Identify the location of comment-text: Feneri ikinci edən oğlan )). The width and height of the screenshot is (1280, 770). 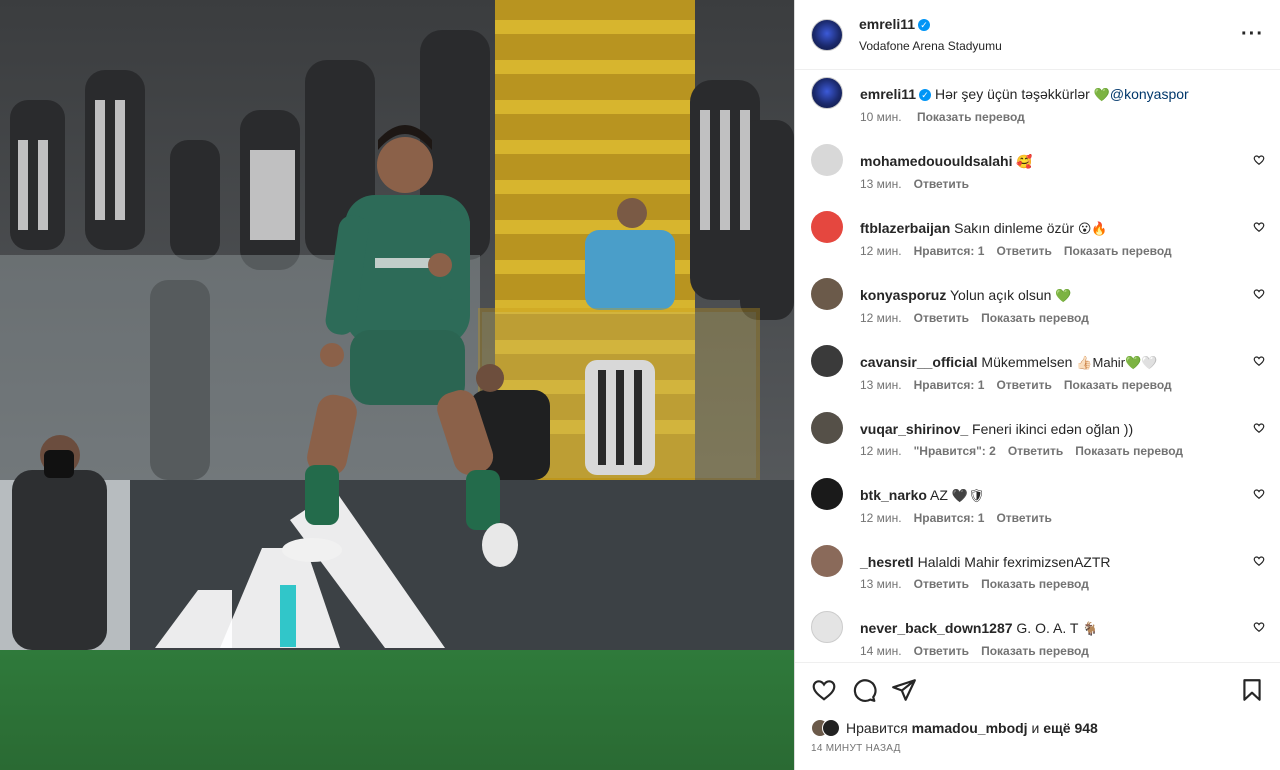
(1053, 429).